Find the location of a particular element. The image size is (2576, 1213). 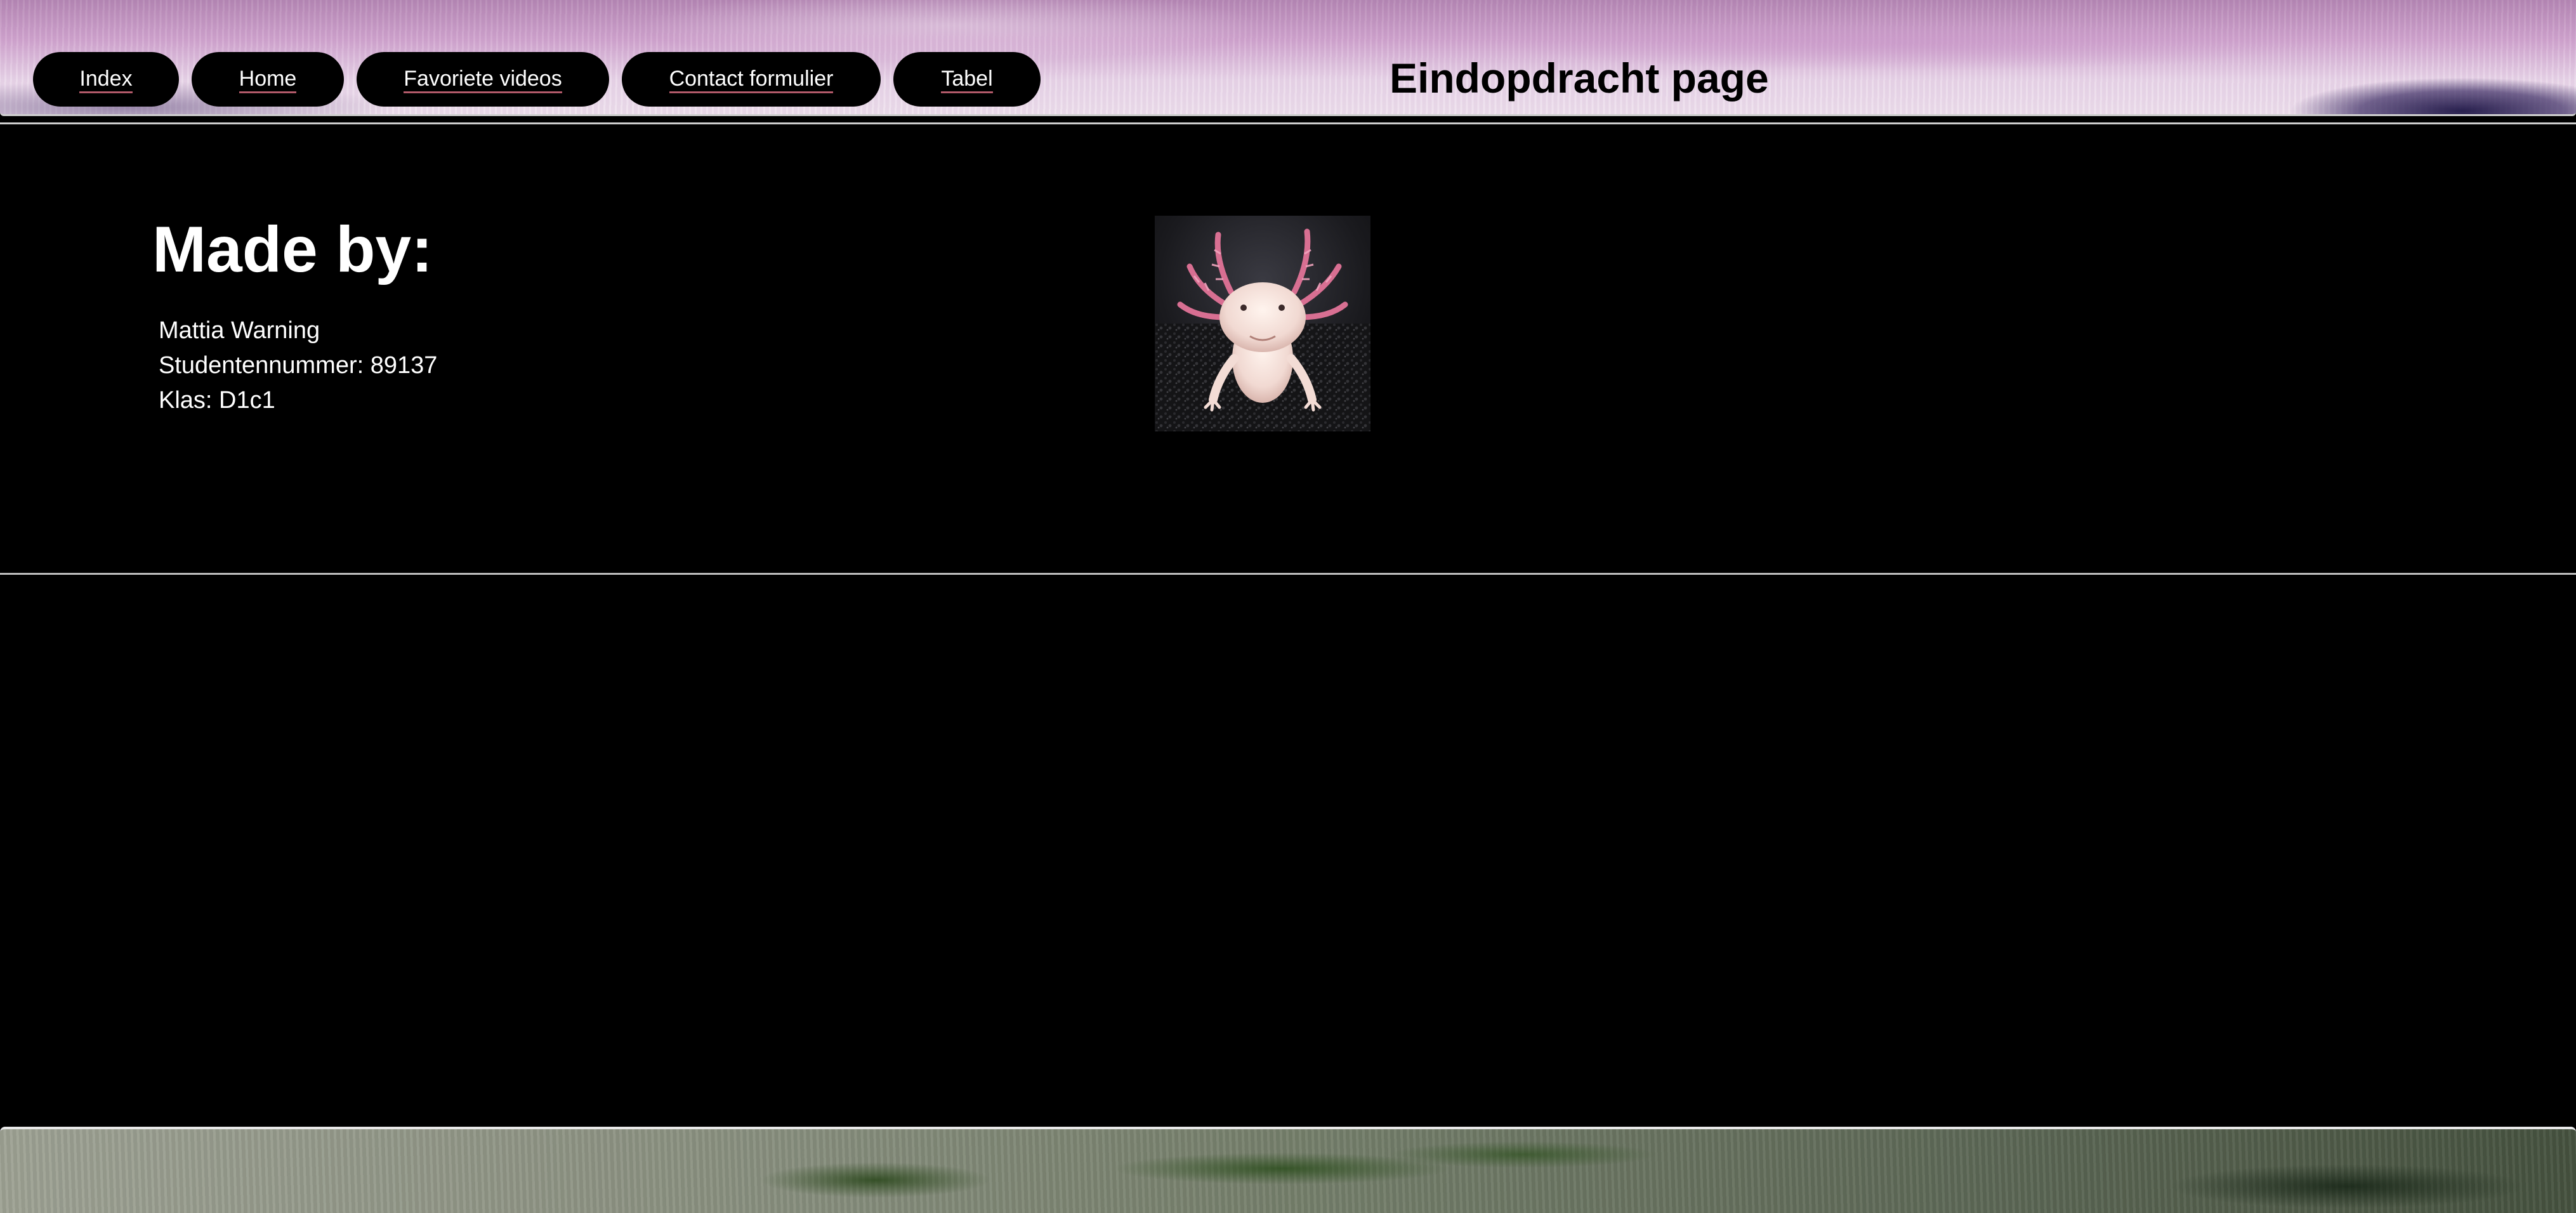

axolotl-image is located at coordinates (1262, 323).